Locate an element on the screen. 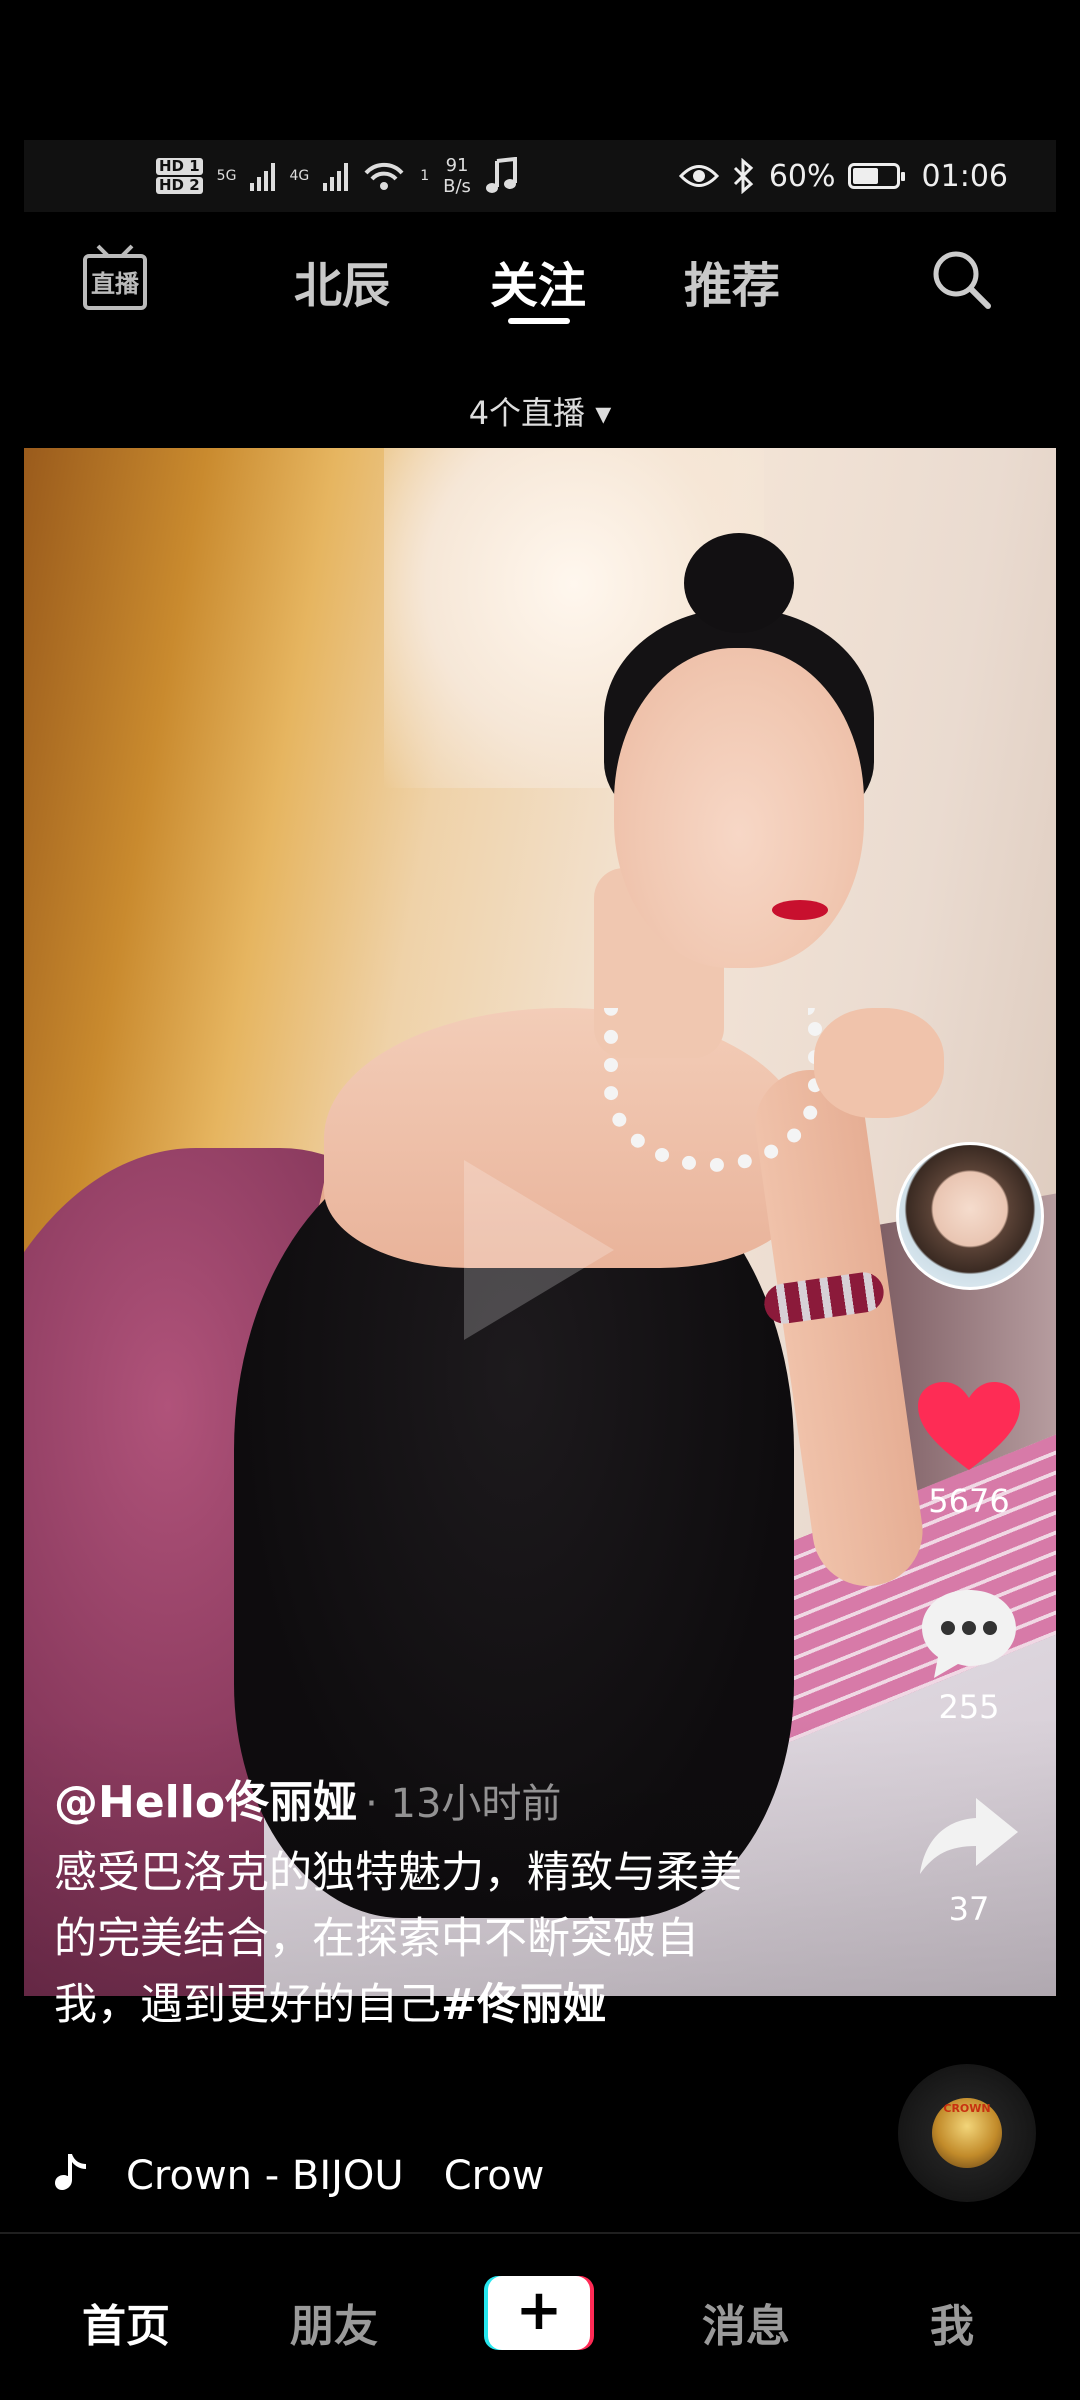  live-count-dropdown: 4个直播 ▾ is located at coordinates (540, 411).